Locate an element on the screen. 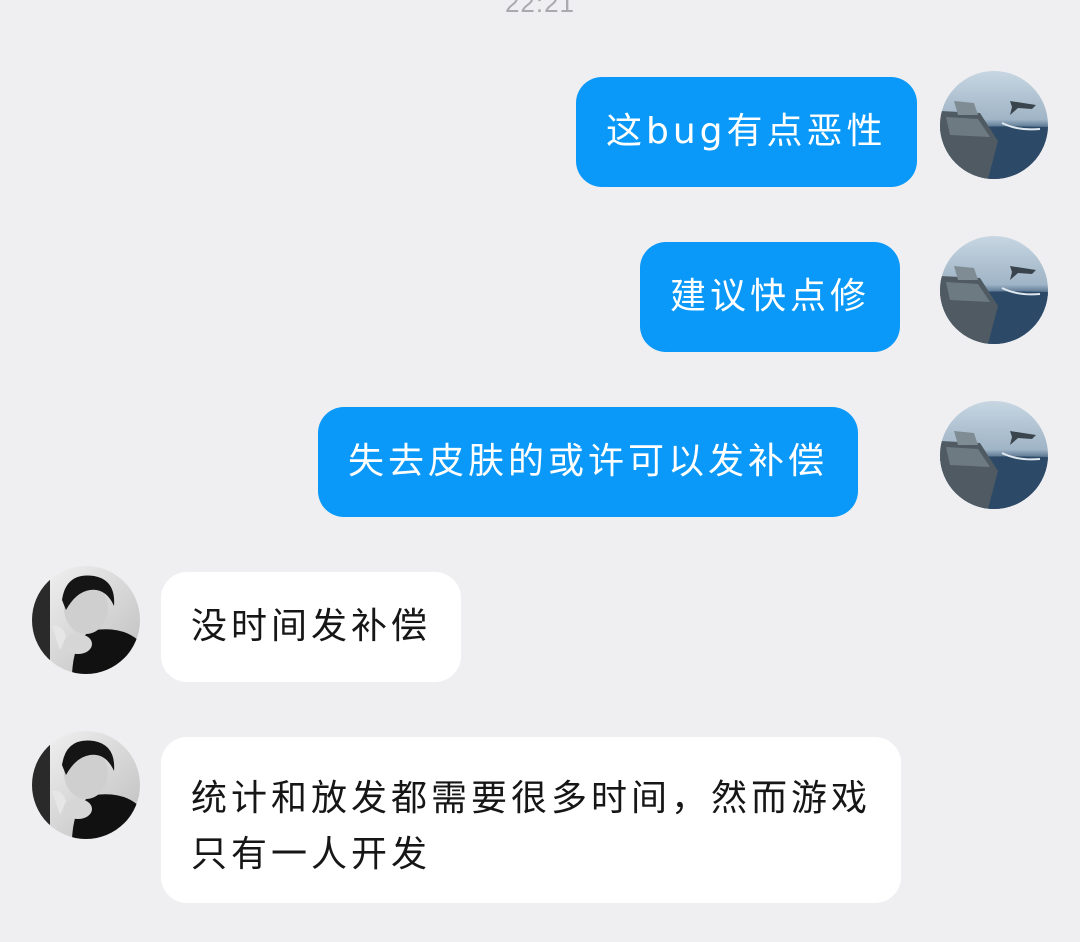 Image resolution: width=1080 pixels, height=942 pixels. incoming-message-bubble: 没时间发补偿 is located at coordinates (311, 627).